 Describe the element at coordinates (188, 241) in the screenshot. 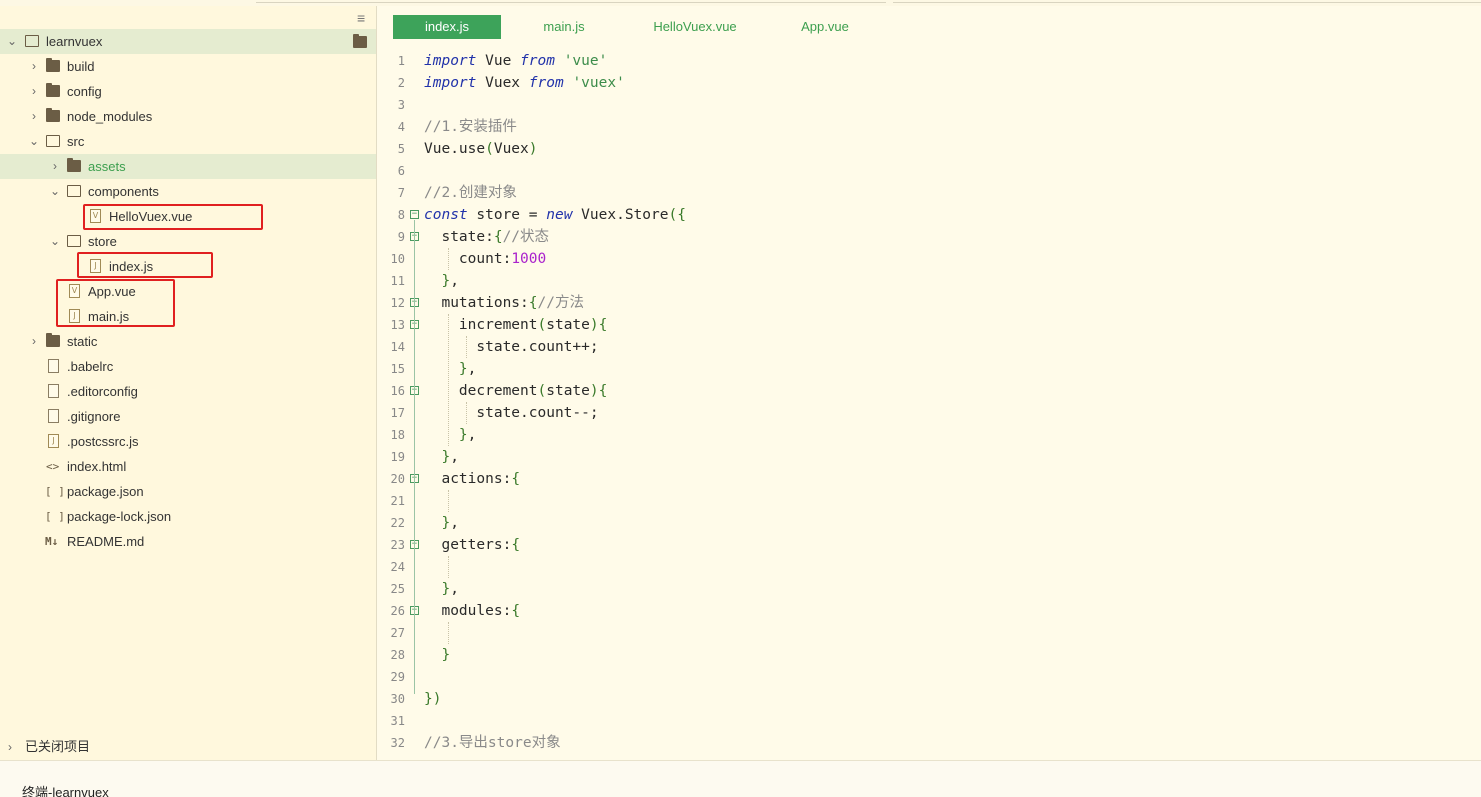

I see `tree-item-store: ⌄ store` at that location.